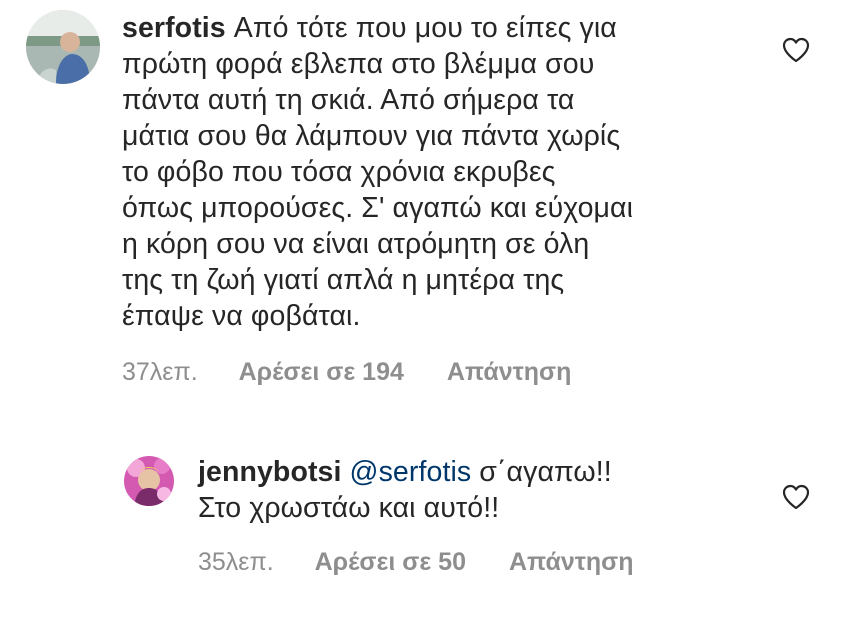 This screenshot has width=860, height=620. I want to click on like-button-serfotis, so click(796, 50).